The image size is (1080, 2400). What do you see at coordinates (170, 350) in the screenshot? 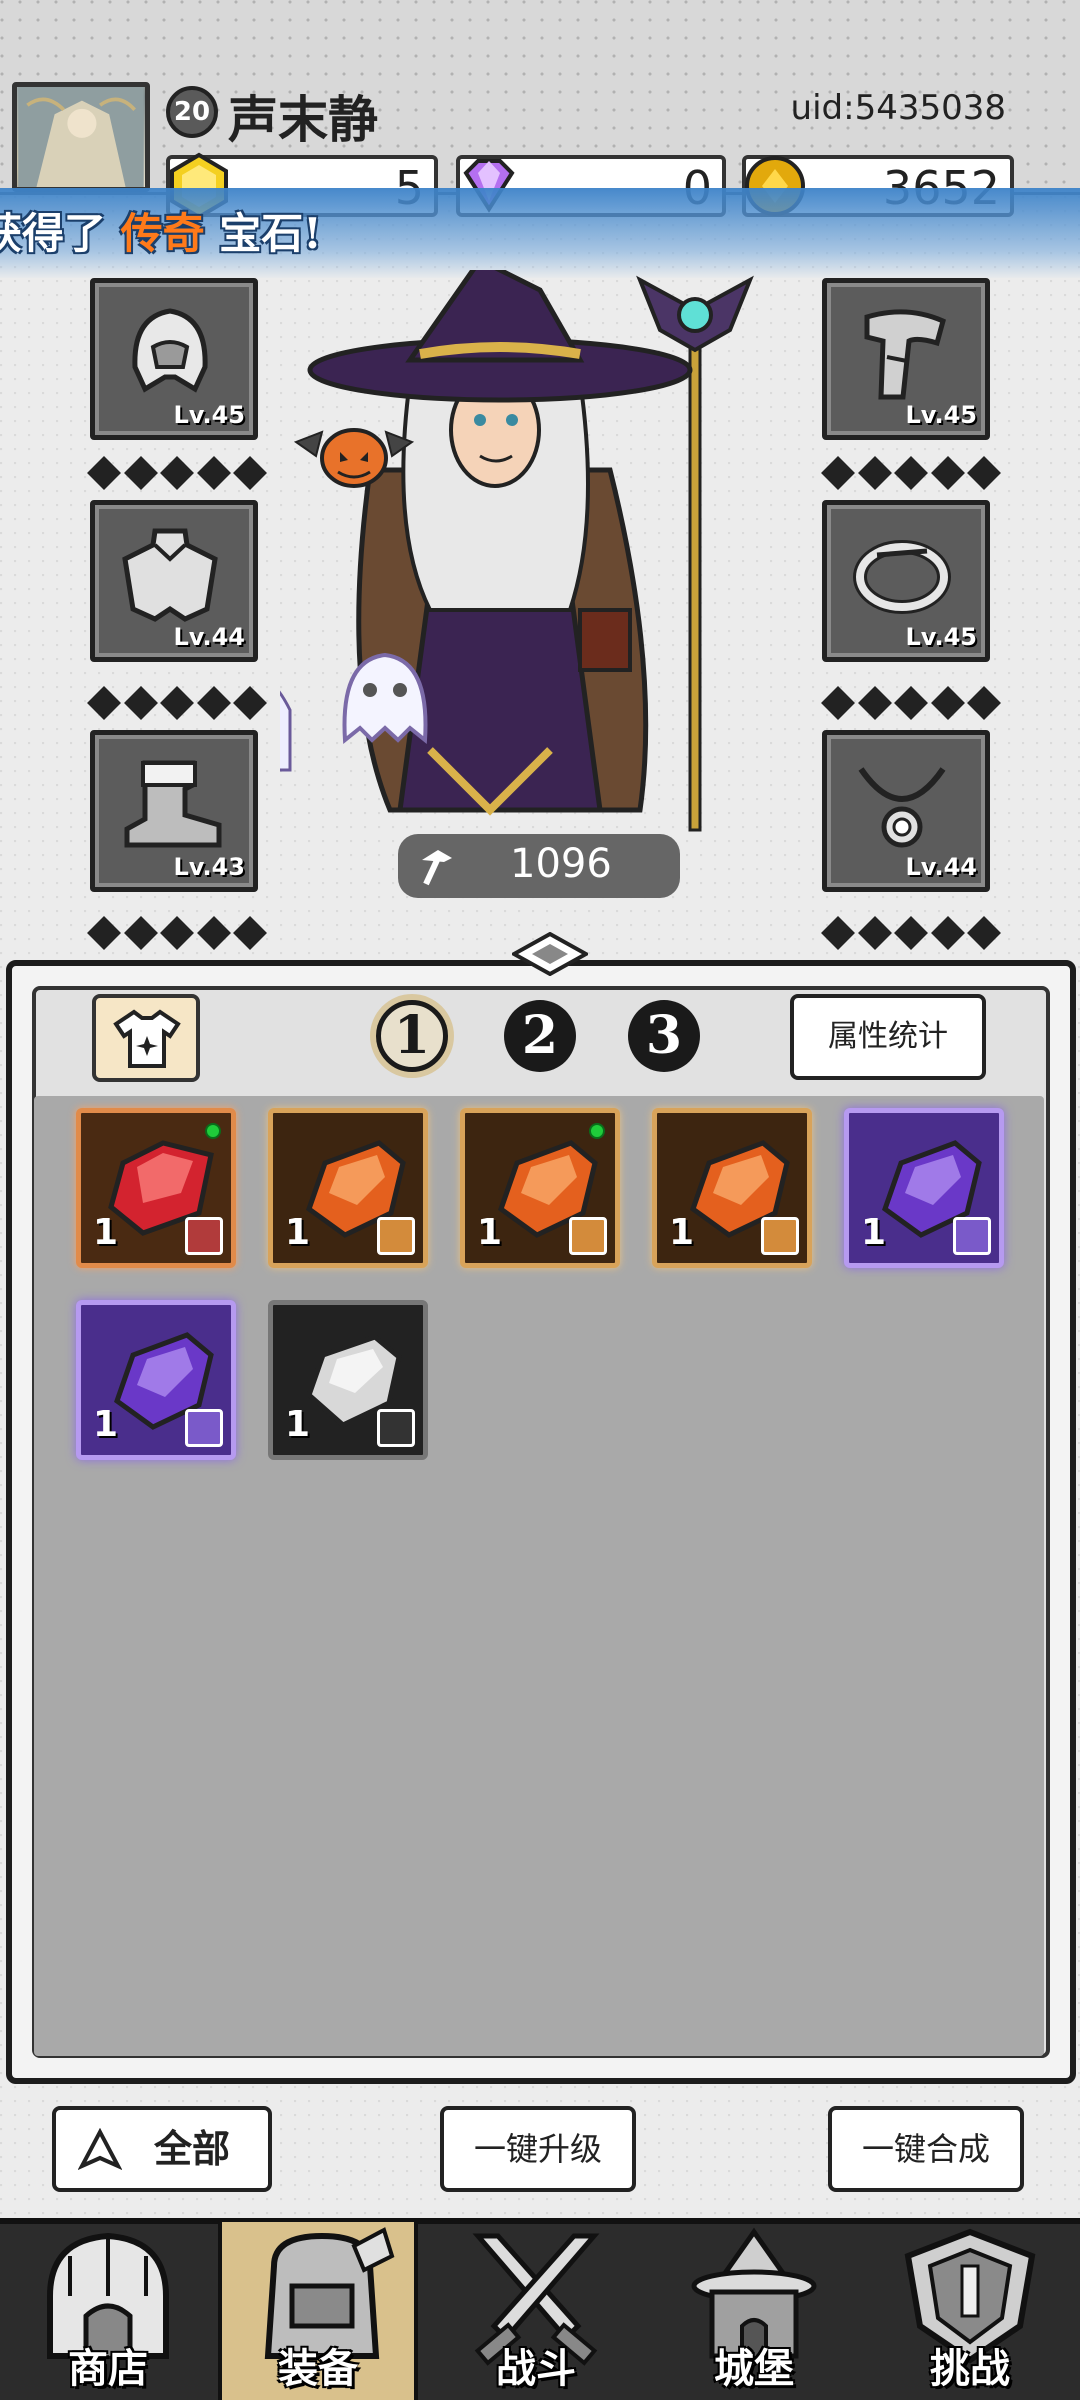
I see `helmet-icon` at bounding box center [170, 350].